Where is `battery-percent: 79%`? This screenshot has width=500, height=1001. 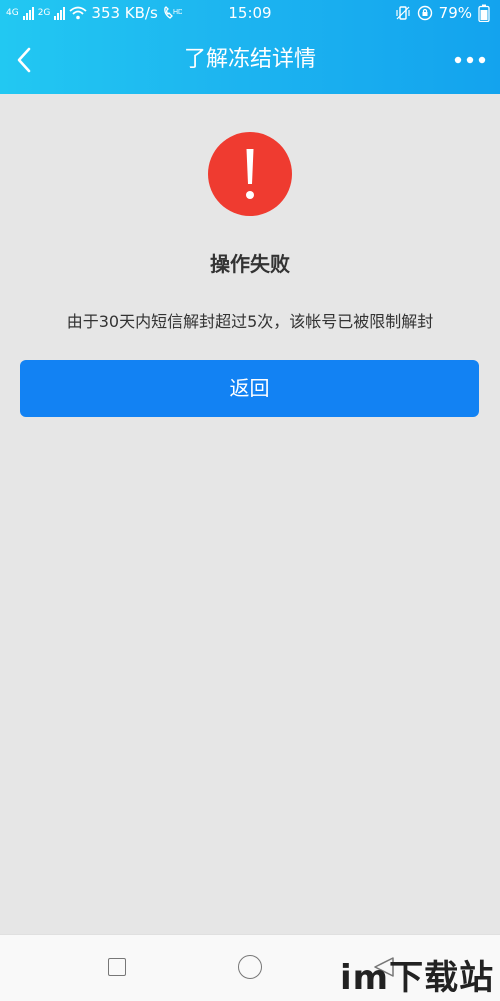 battery-percent: 79% is located at coordinates (455, 13).